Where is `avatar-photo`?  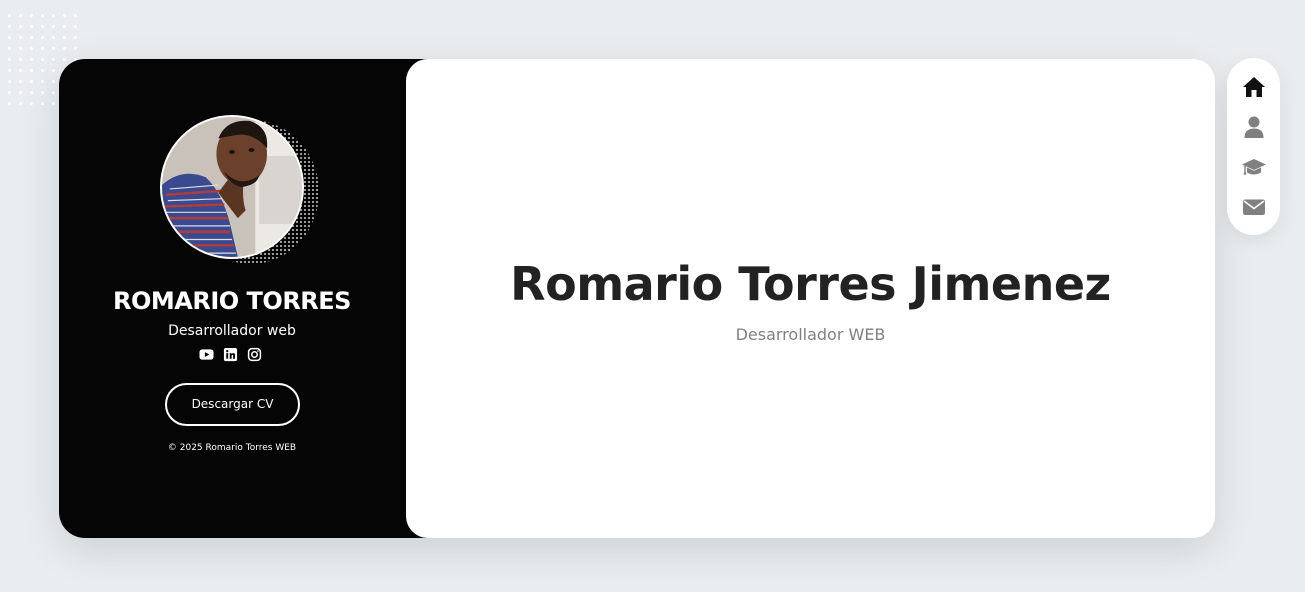 avatar-photo is located at coordinates (232, 187).